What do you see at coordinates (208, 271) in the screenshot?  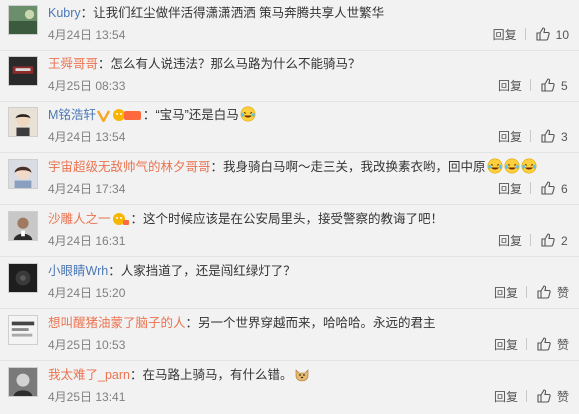 I see `comment-text: 人家挡道了，还是闯红绿灯了？` at bounding box center [208, 271].